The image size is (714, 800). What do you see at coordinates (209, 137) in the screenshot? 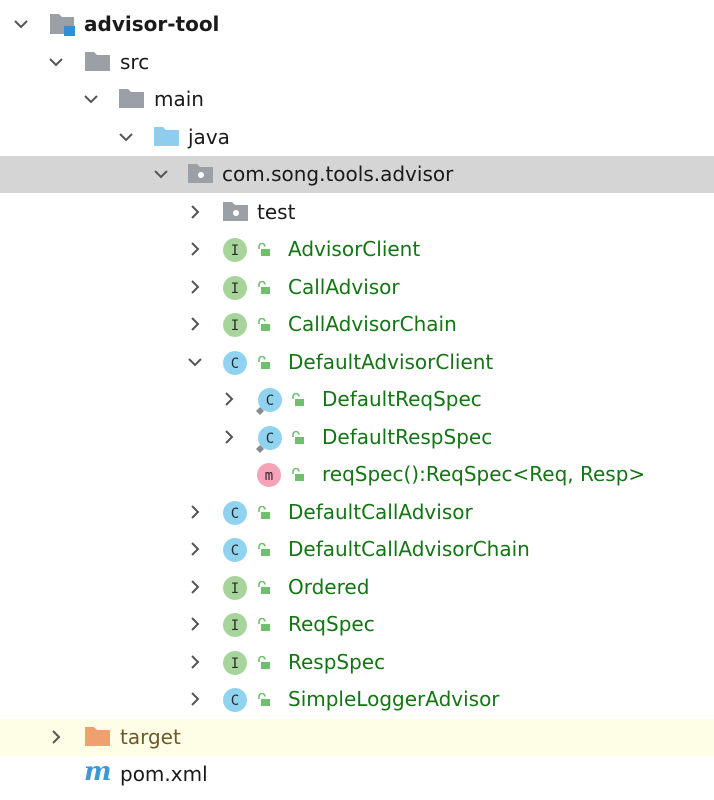
I see `java-label: java` at bounding box center [209, 137].